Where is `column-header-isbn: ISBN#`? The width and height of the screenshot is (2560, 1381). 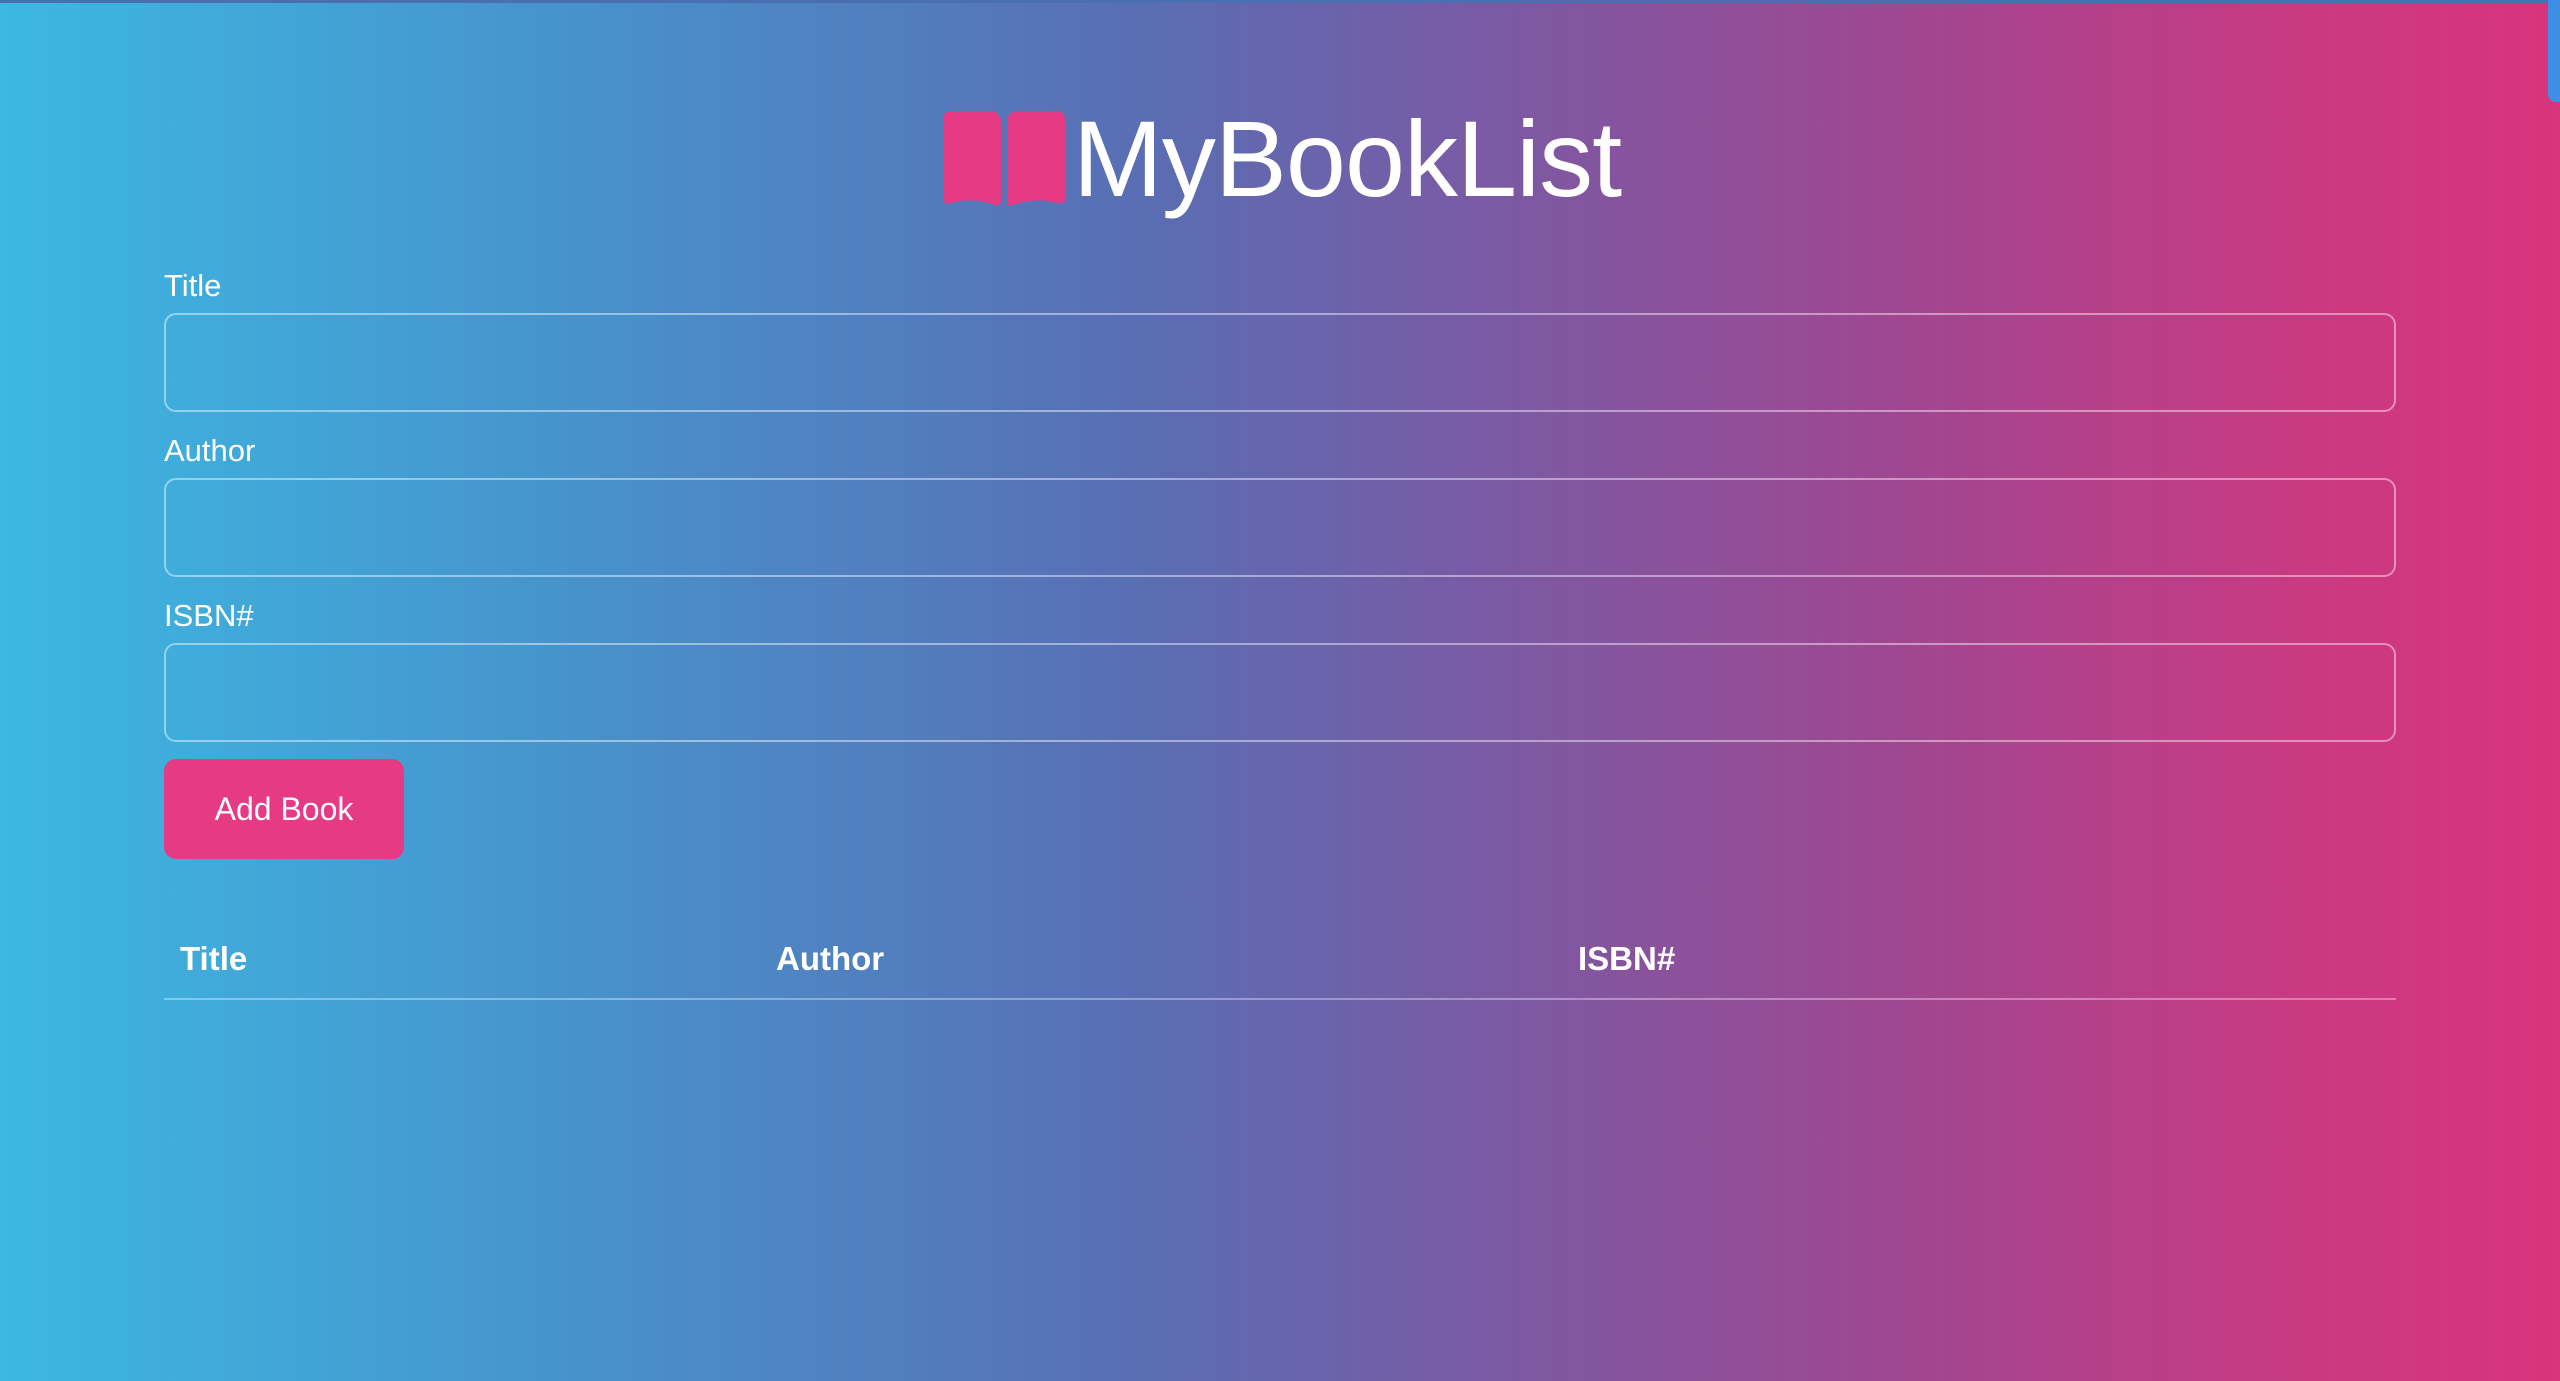 column-header-isbn: ISBN# is located at coordinates (1979, 960).